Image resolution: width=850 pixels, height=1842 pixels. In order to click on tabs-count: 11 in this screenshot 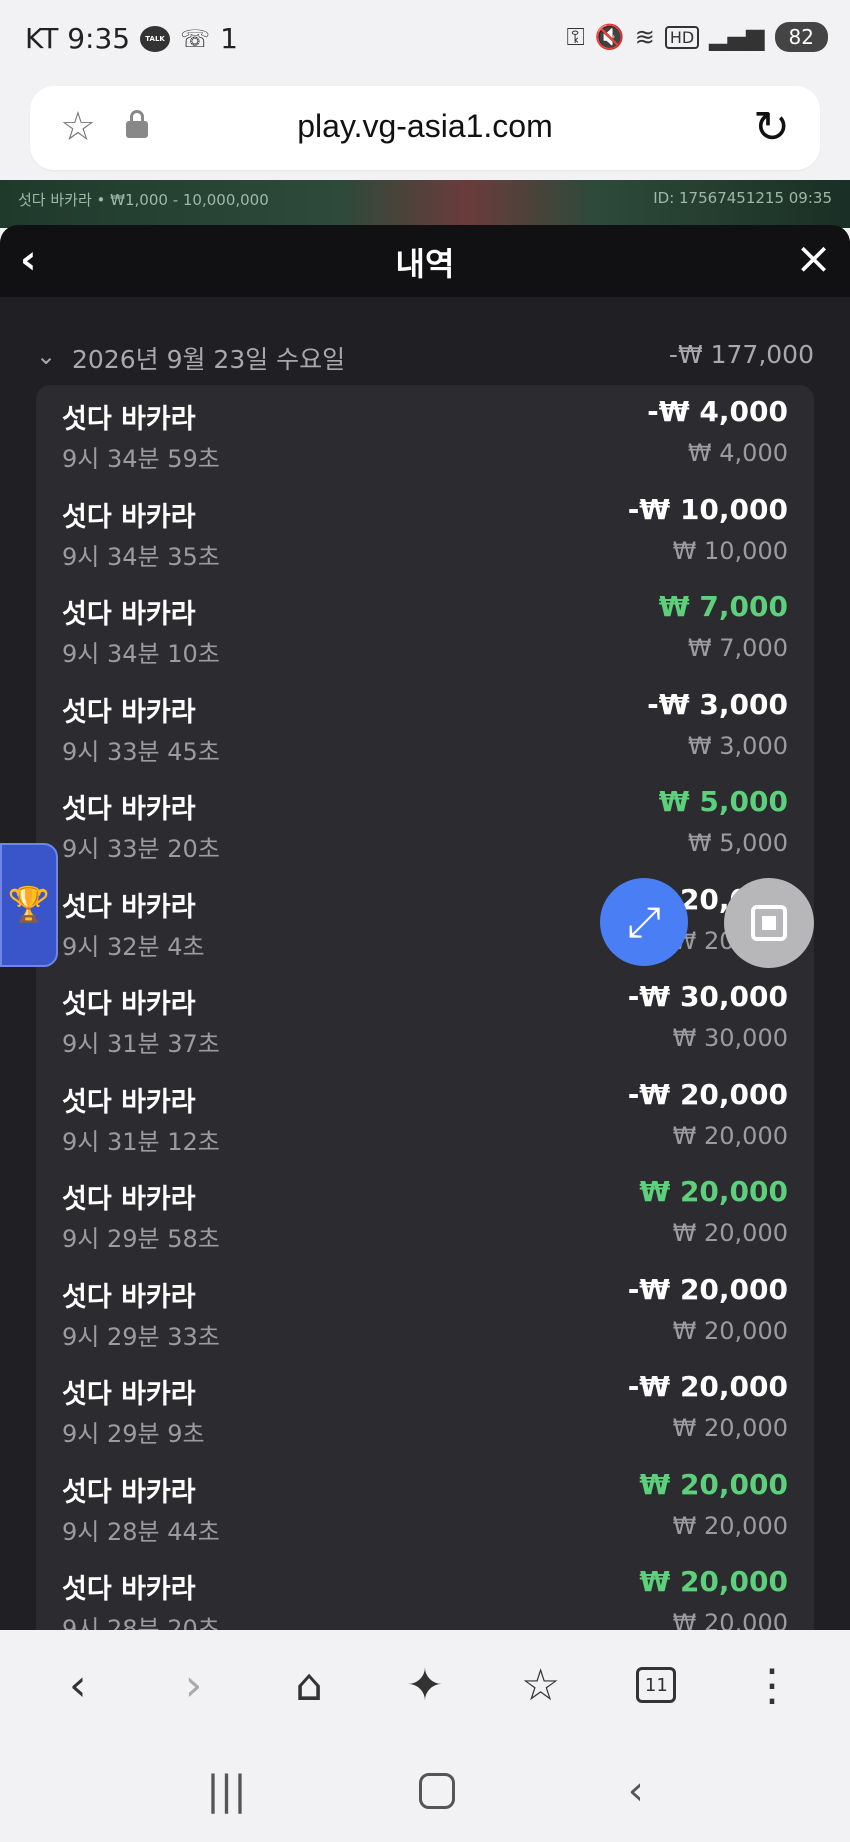, I will do `click(656, 1685)`.